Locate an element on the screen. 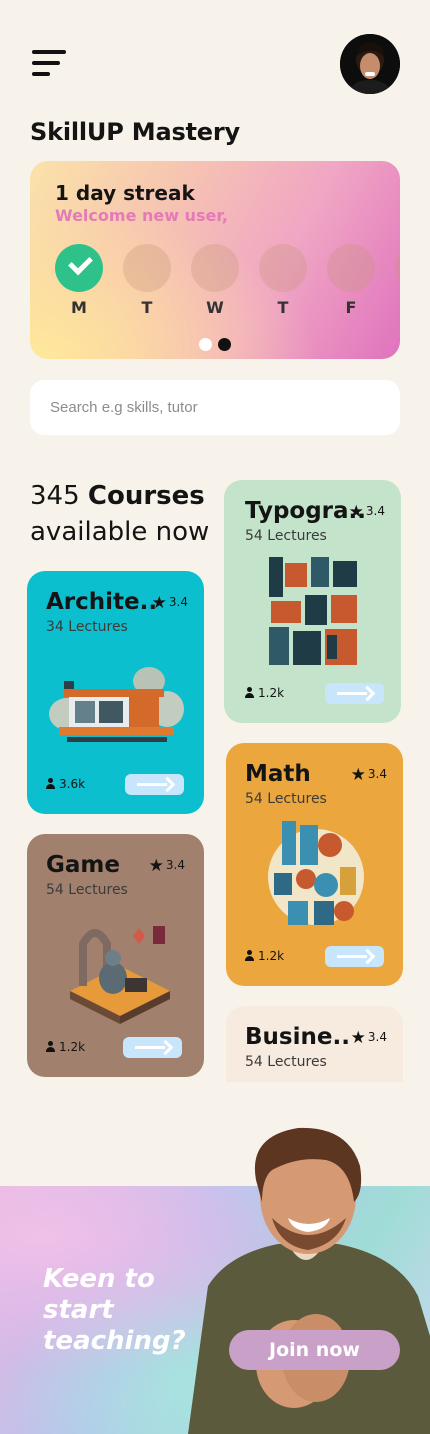 This screenshot has width=430, height=1434. day-label: W is located at coordinates (215, 307).